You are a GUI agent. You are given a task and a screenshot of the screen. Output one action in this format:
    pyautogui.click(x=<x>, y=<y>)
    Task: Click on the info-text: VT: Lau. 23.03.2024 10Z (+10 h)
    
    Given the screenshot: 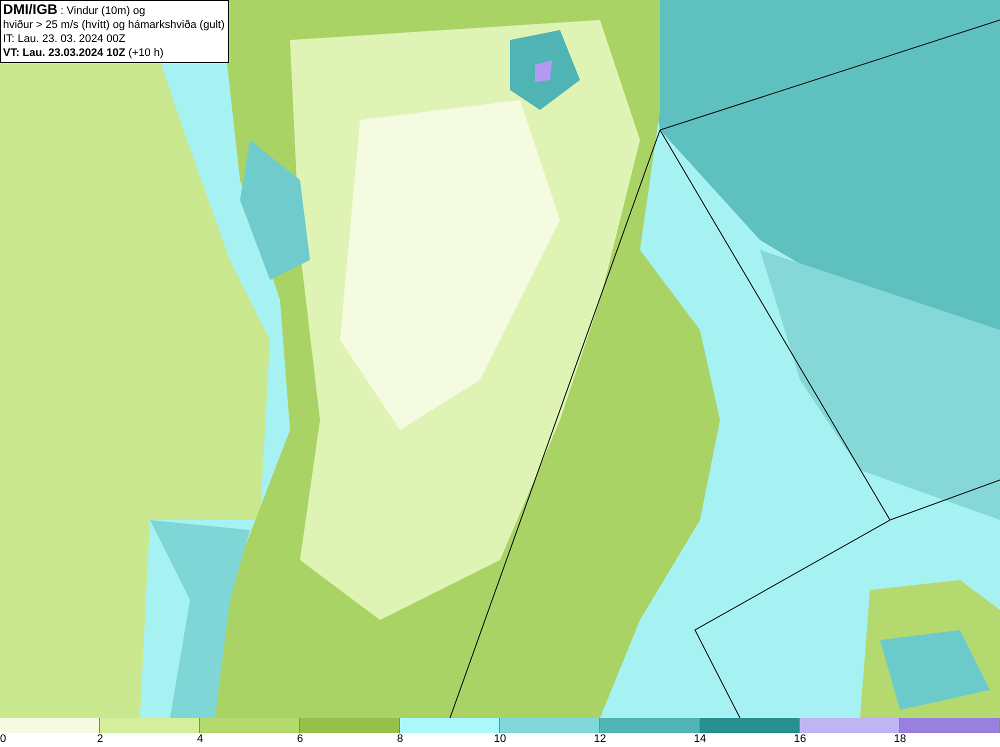 What is the action you would take?
    pyautogui.click(x=84, y=53)
    